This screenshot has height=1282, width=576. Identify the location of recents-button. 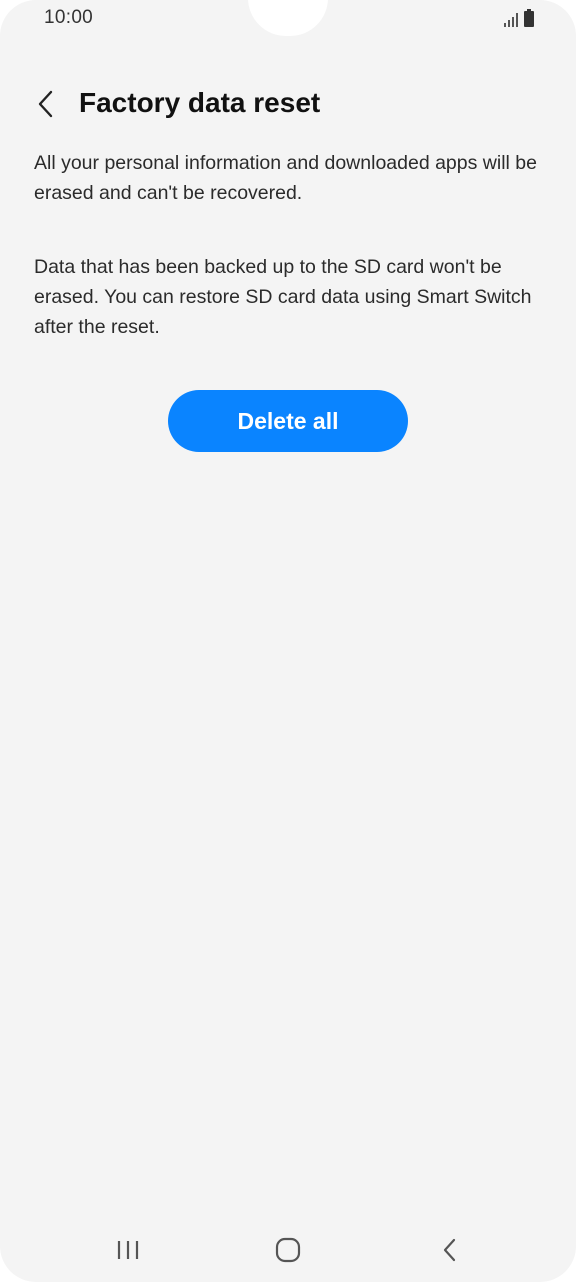
(128, 1250).